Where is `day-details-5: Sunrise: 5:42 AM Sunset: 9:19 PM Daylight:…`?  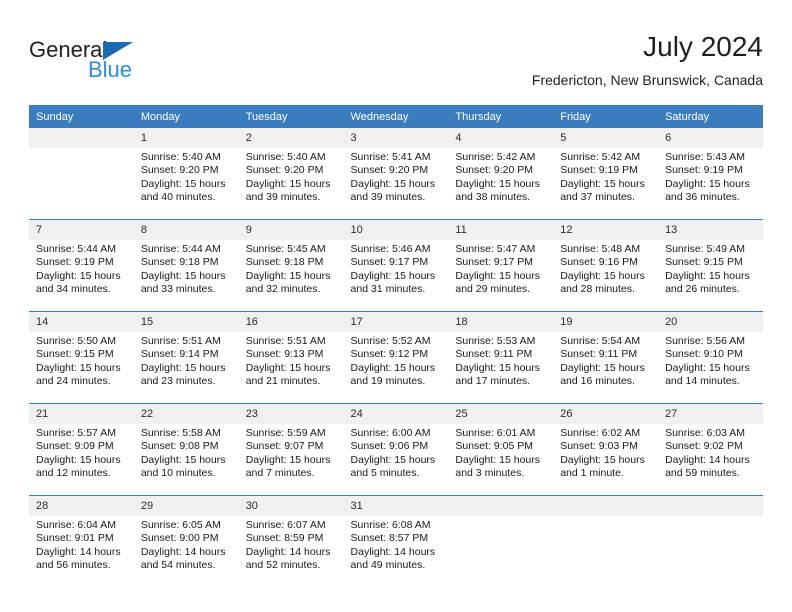 day-details-5: Sunrise: 5:42 AM Sunset: 9:19 PM Daylight:… is located at coordinates (606, 183).